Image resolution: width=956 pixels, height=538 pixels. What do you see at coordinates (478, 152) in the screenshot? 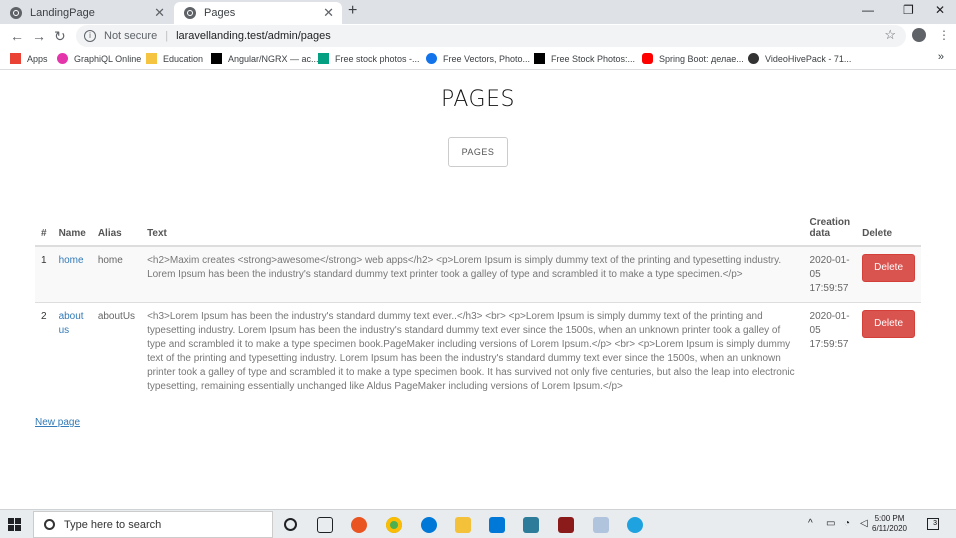
I see `pages-button: PAGES` at bounding box center [478, 152].